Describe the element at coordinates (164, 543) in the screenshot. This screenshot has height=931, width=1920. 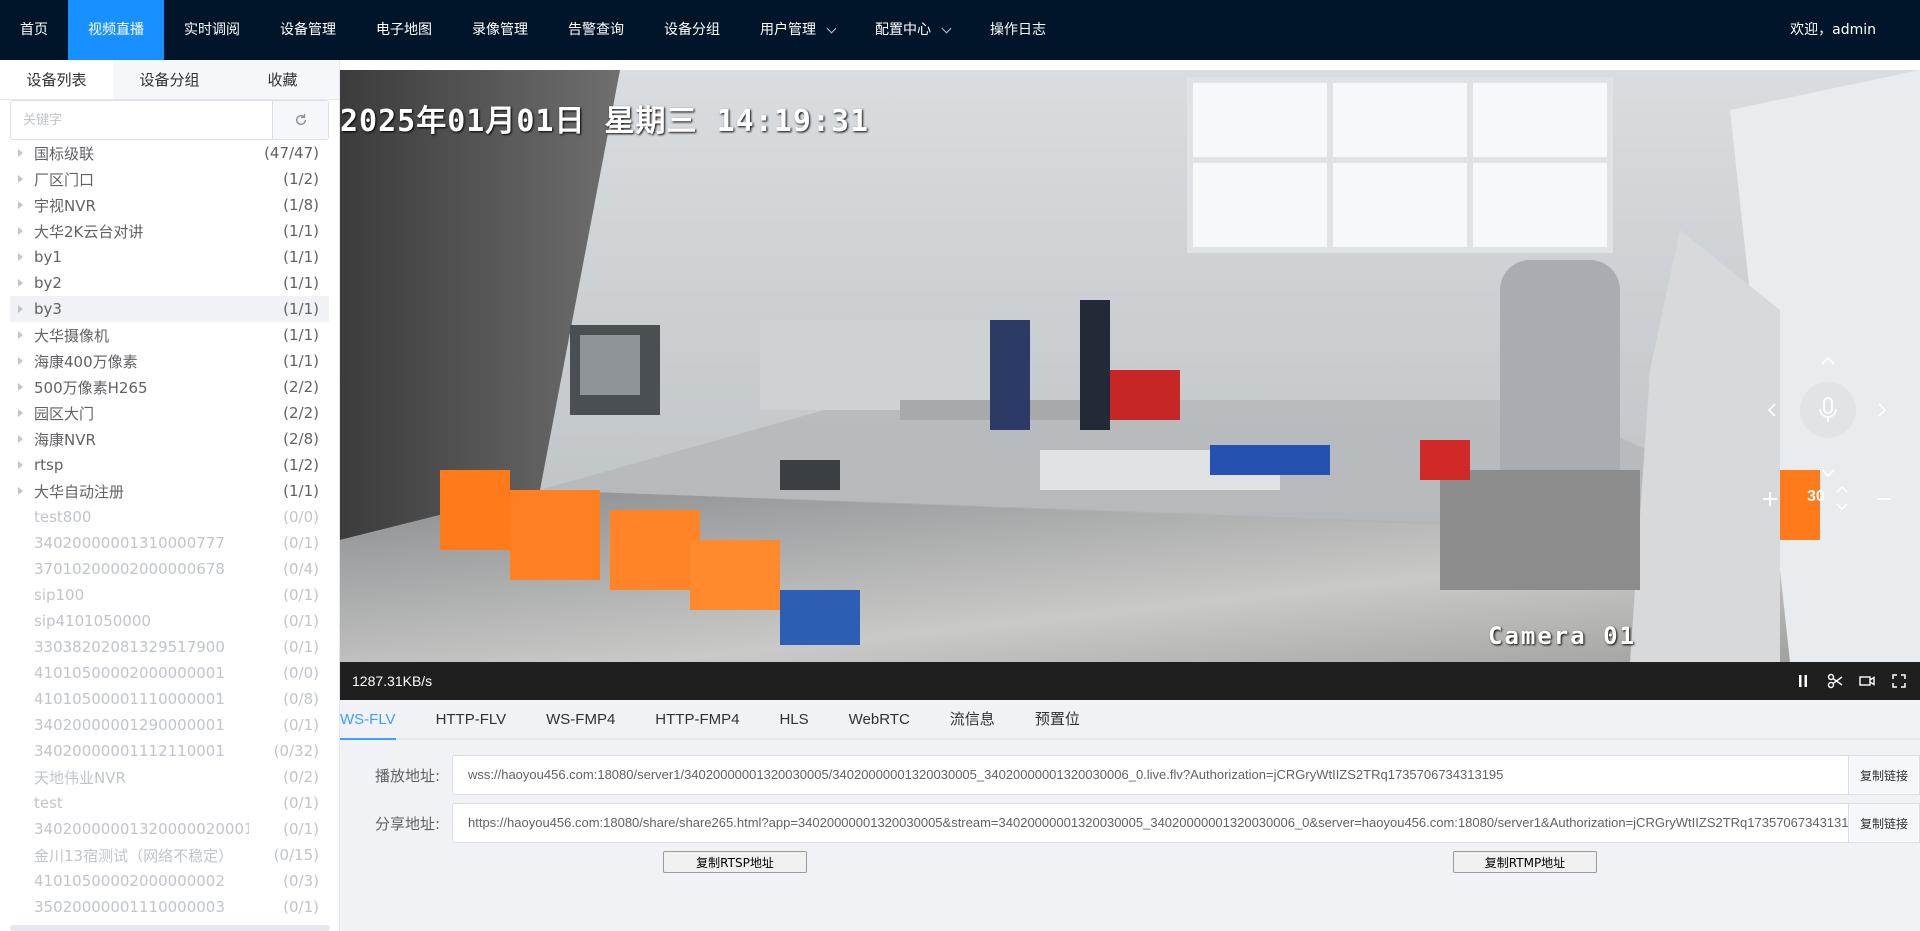
I see `tree-node: 34020000001310000777 (0/1)` at that location.